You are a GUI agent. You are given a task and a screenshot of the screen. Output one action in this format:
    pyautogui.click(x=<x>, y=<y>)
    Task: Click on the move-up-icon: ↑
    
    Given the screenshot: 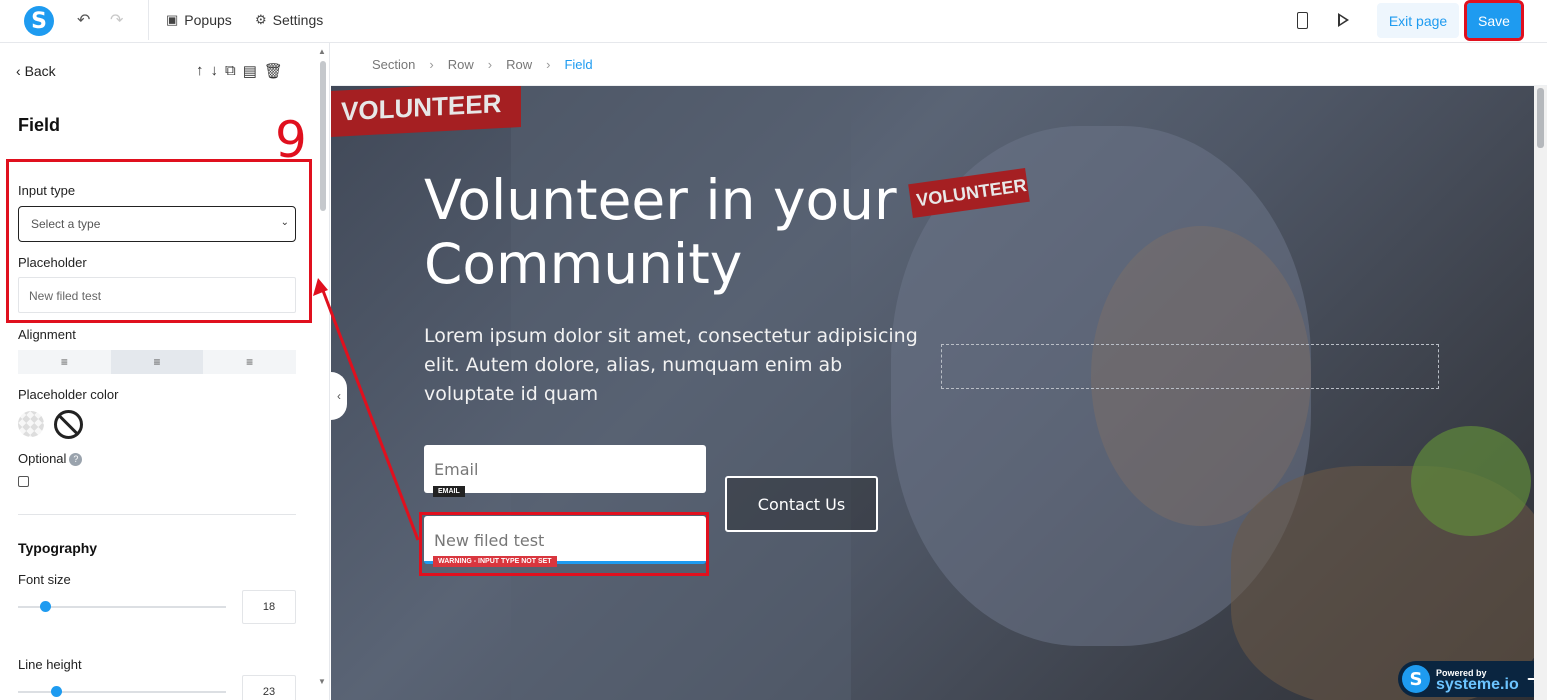 What is the action you would take?
    pyautogui.click(x=200, y=71)
    